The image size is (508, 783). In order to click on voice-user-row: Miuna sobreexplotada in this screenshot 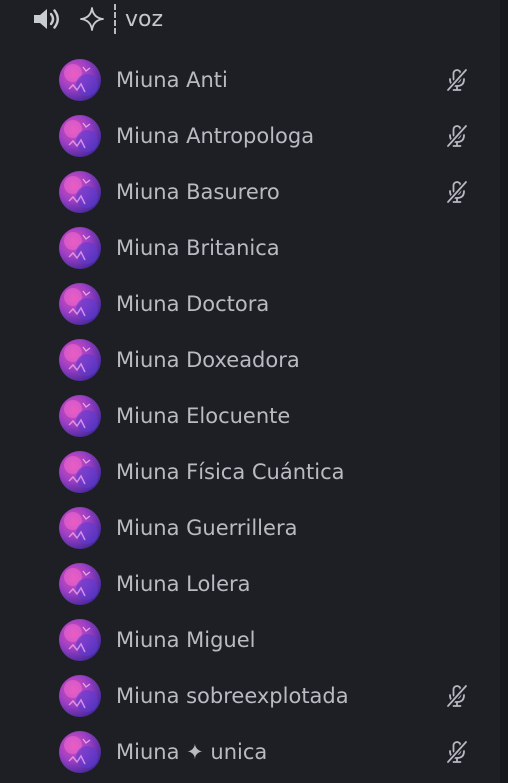, I will do `click(250, 696)`.